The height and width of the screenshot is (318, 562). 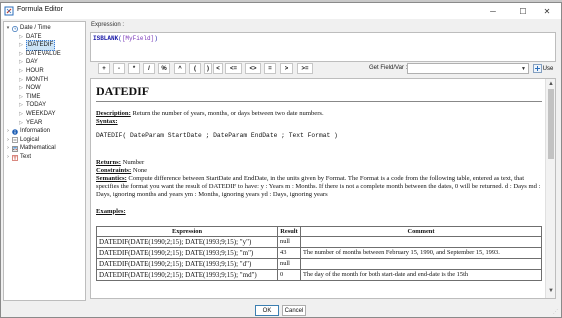 What do you see at coordinates (138, 38) in the screenshot?
I see `expression-argument: [MyField]` at bounding box center [138, 38].